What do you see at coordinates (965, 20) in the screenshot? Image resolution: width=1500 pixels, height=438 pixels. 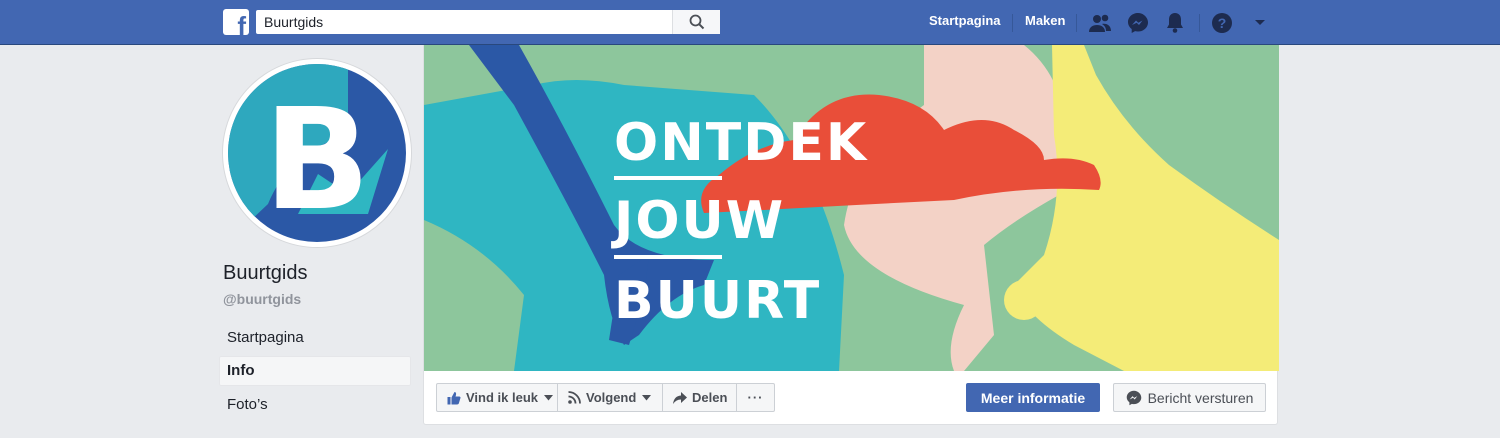 I see `nav-home-link: Startpagina` at bounding box center [965, 20].